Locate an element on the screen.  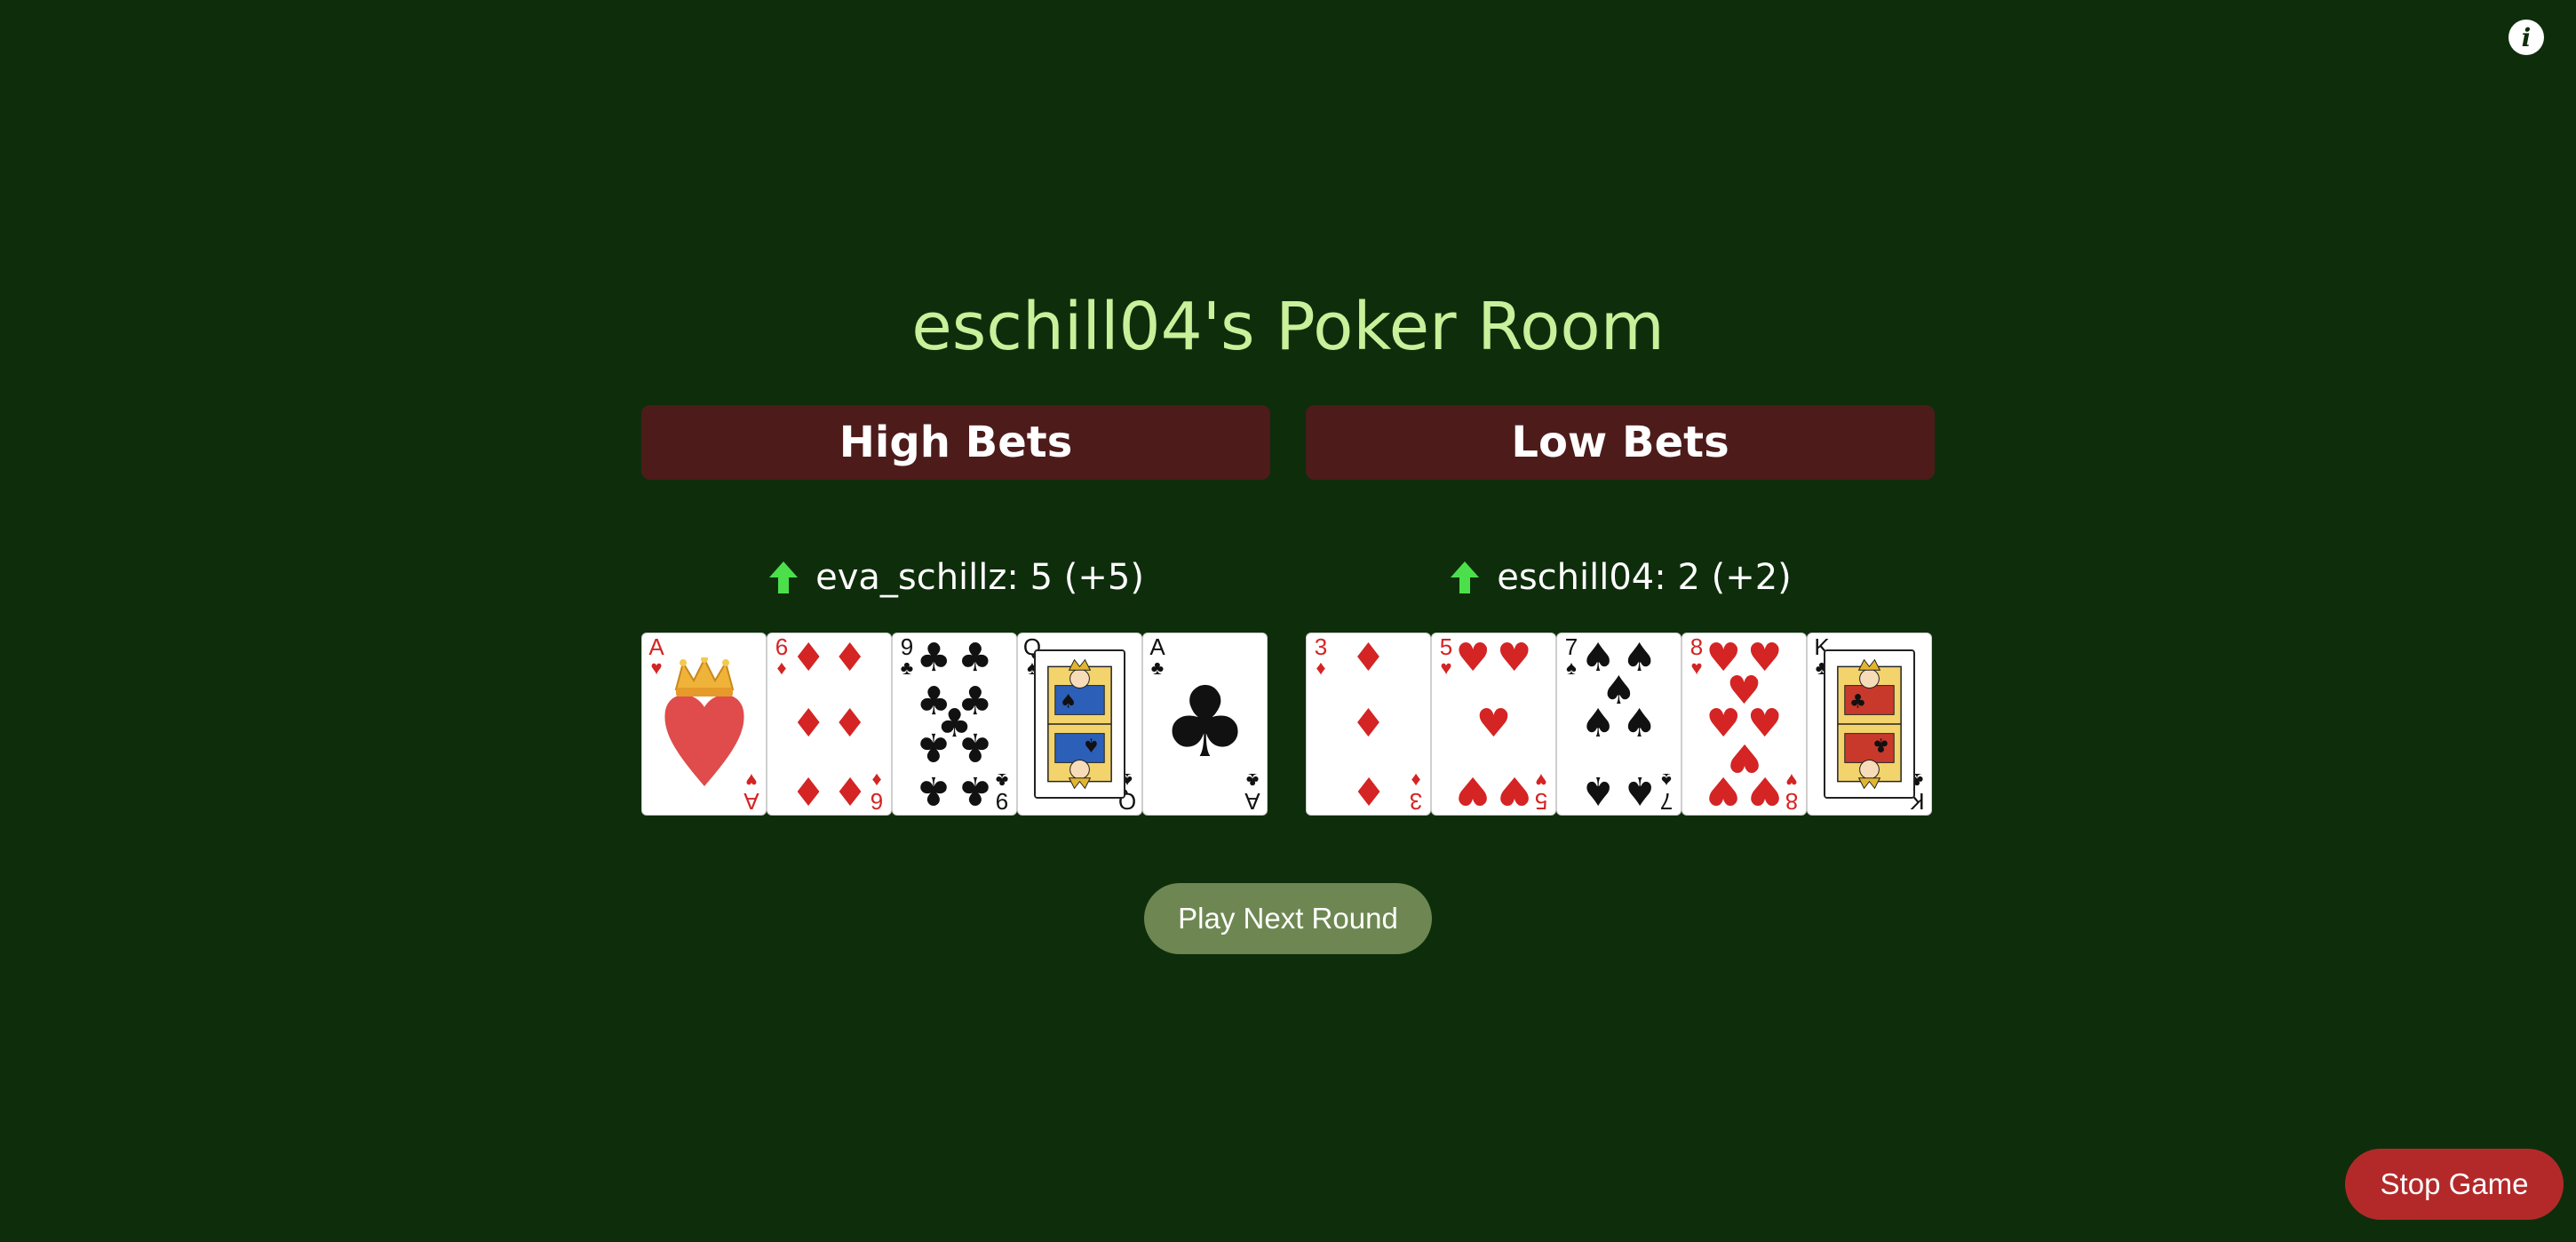
high-bets-header: High Bets is located at coordinates (955, 442).